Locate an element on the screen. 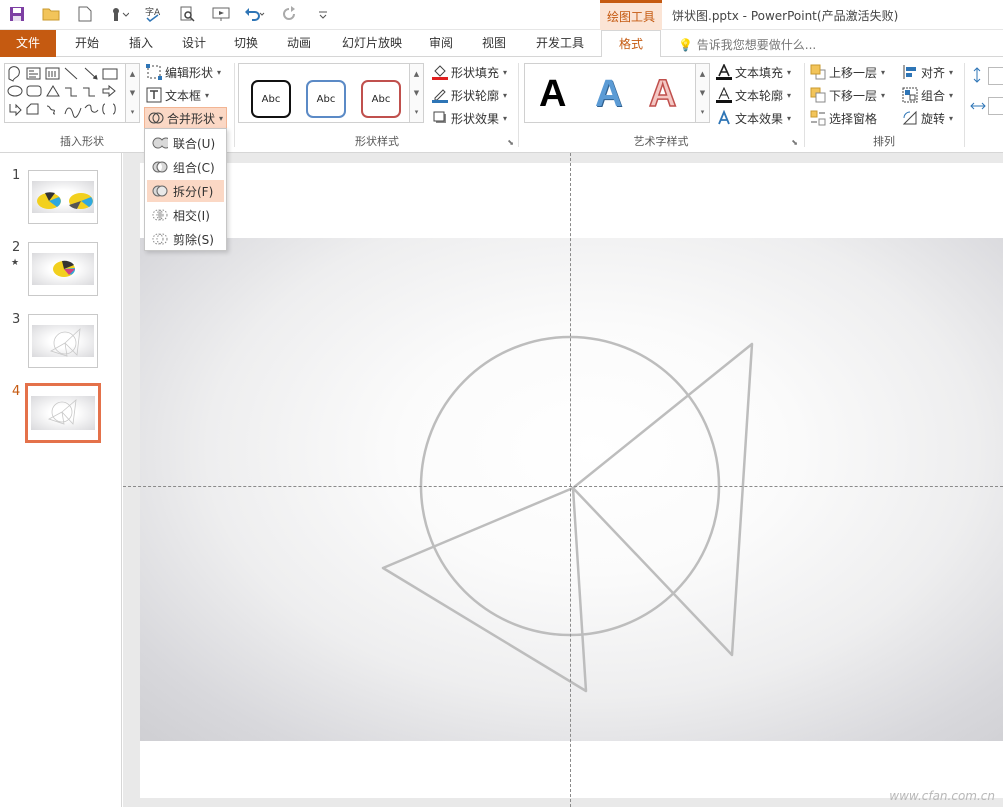 The width and height of the screenshot is (1003, 807). shape-effects-button: 形状效果 ▾ is located at coordinates (469, 118).